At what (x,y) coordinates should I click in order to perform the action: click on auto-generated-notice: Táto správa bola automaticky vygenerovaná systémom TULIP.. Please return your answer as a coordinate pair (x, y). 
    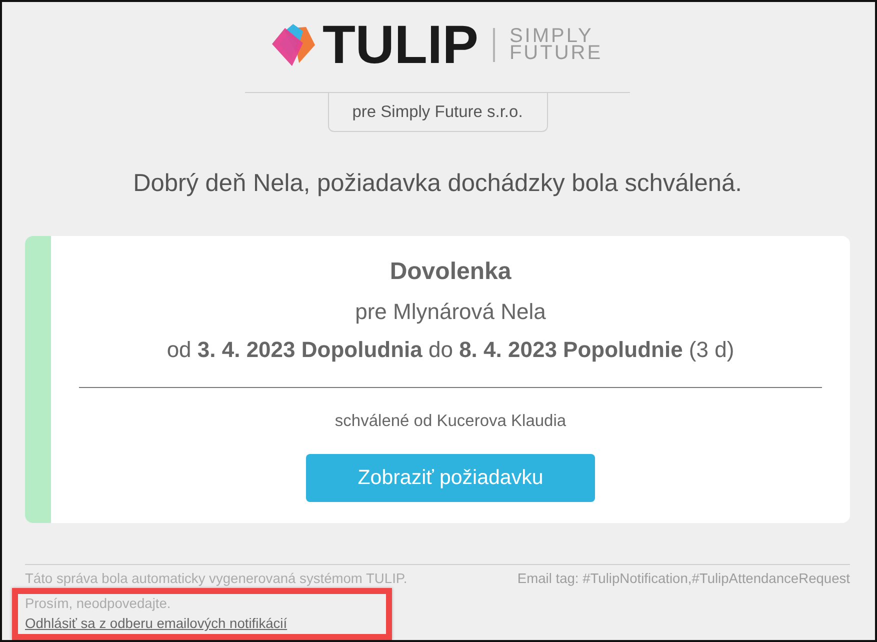
    Looking at the image, I should click on (216, 579).